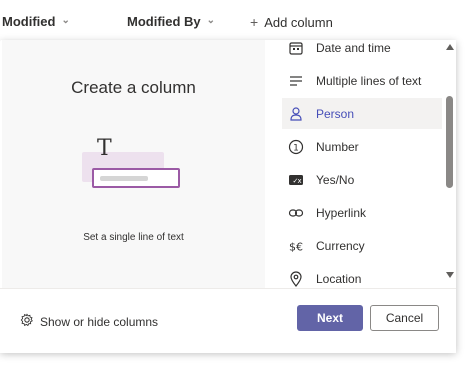 This screenshot has width=474, height=367. Describe the element at coordinates (339, 278) in the screenshot. I see `column-type-label: Location` at that location.